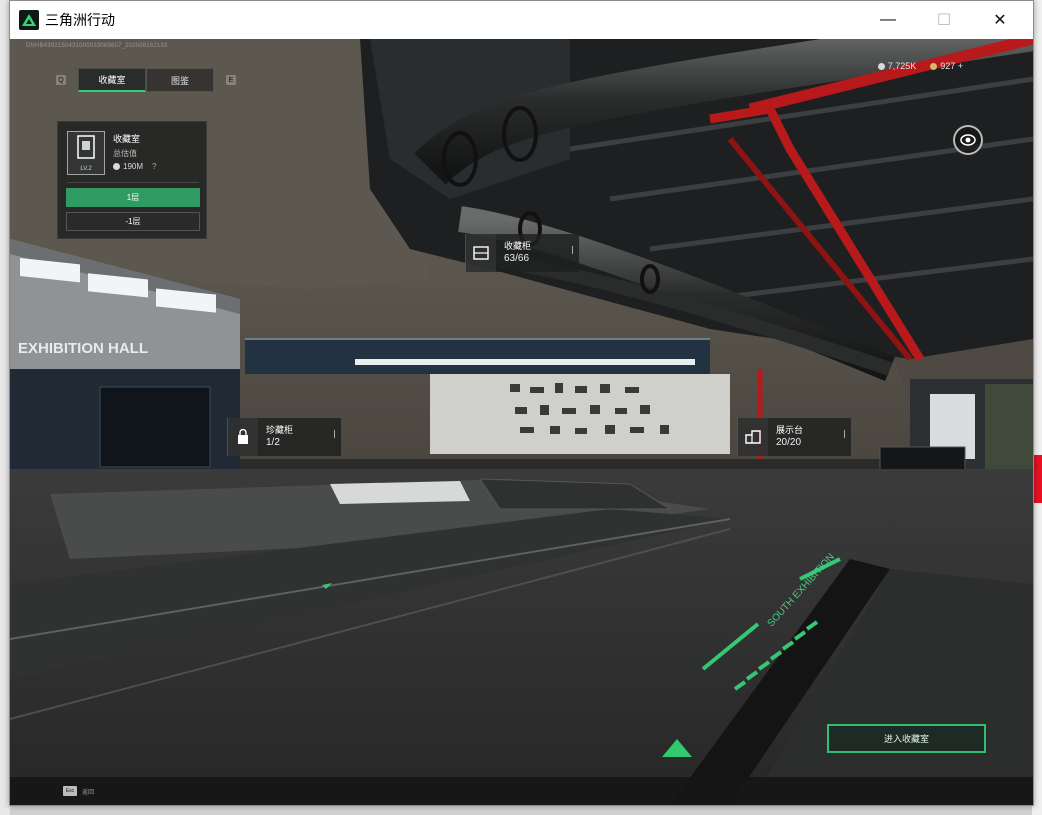 This screenshot has width=1042, height=815. Describe the element at coordinates (70, 791) in the screenshot. I see `esc-key-icon: Esc` at that location.